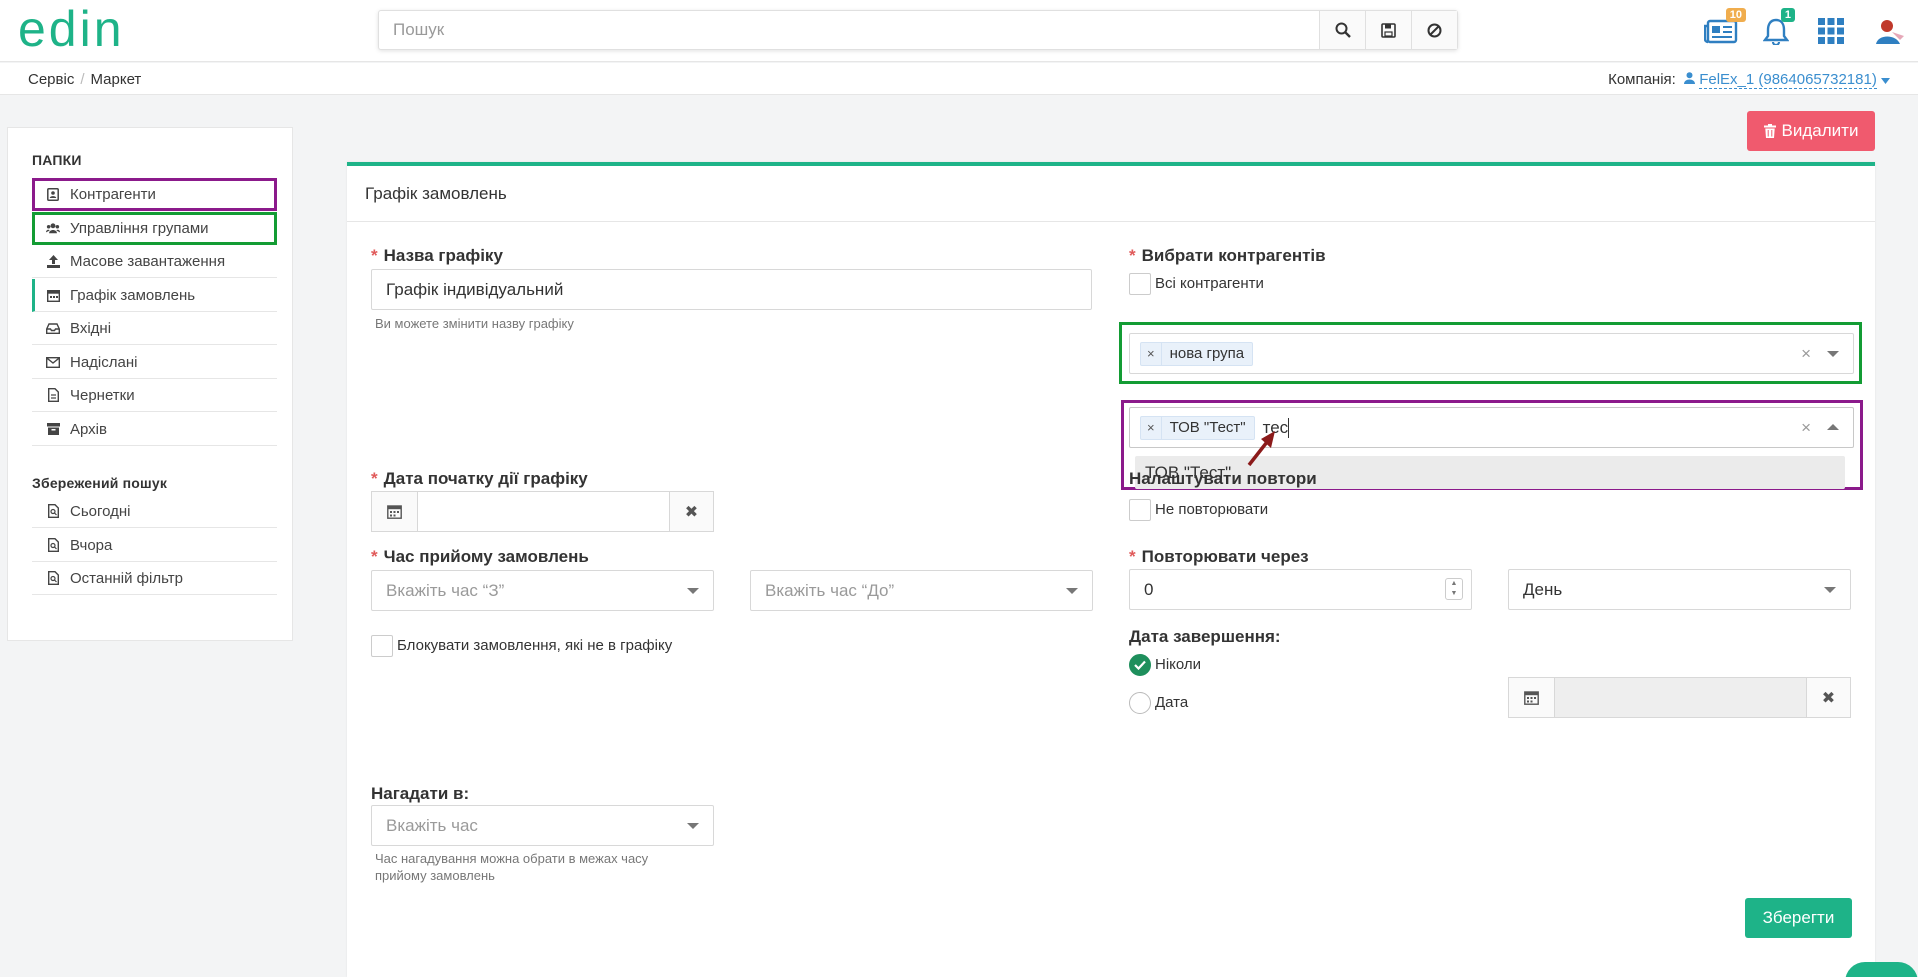 Image resolution: width=1918 pixels, height=977 pixels. I want to click on close-icon: ✖, so click(691, 512).